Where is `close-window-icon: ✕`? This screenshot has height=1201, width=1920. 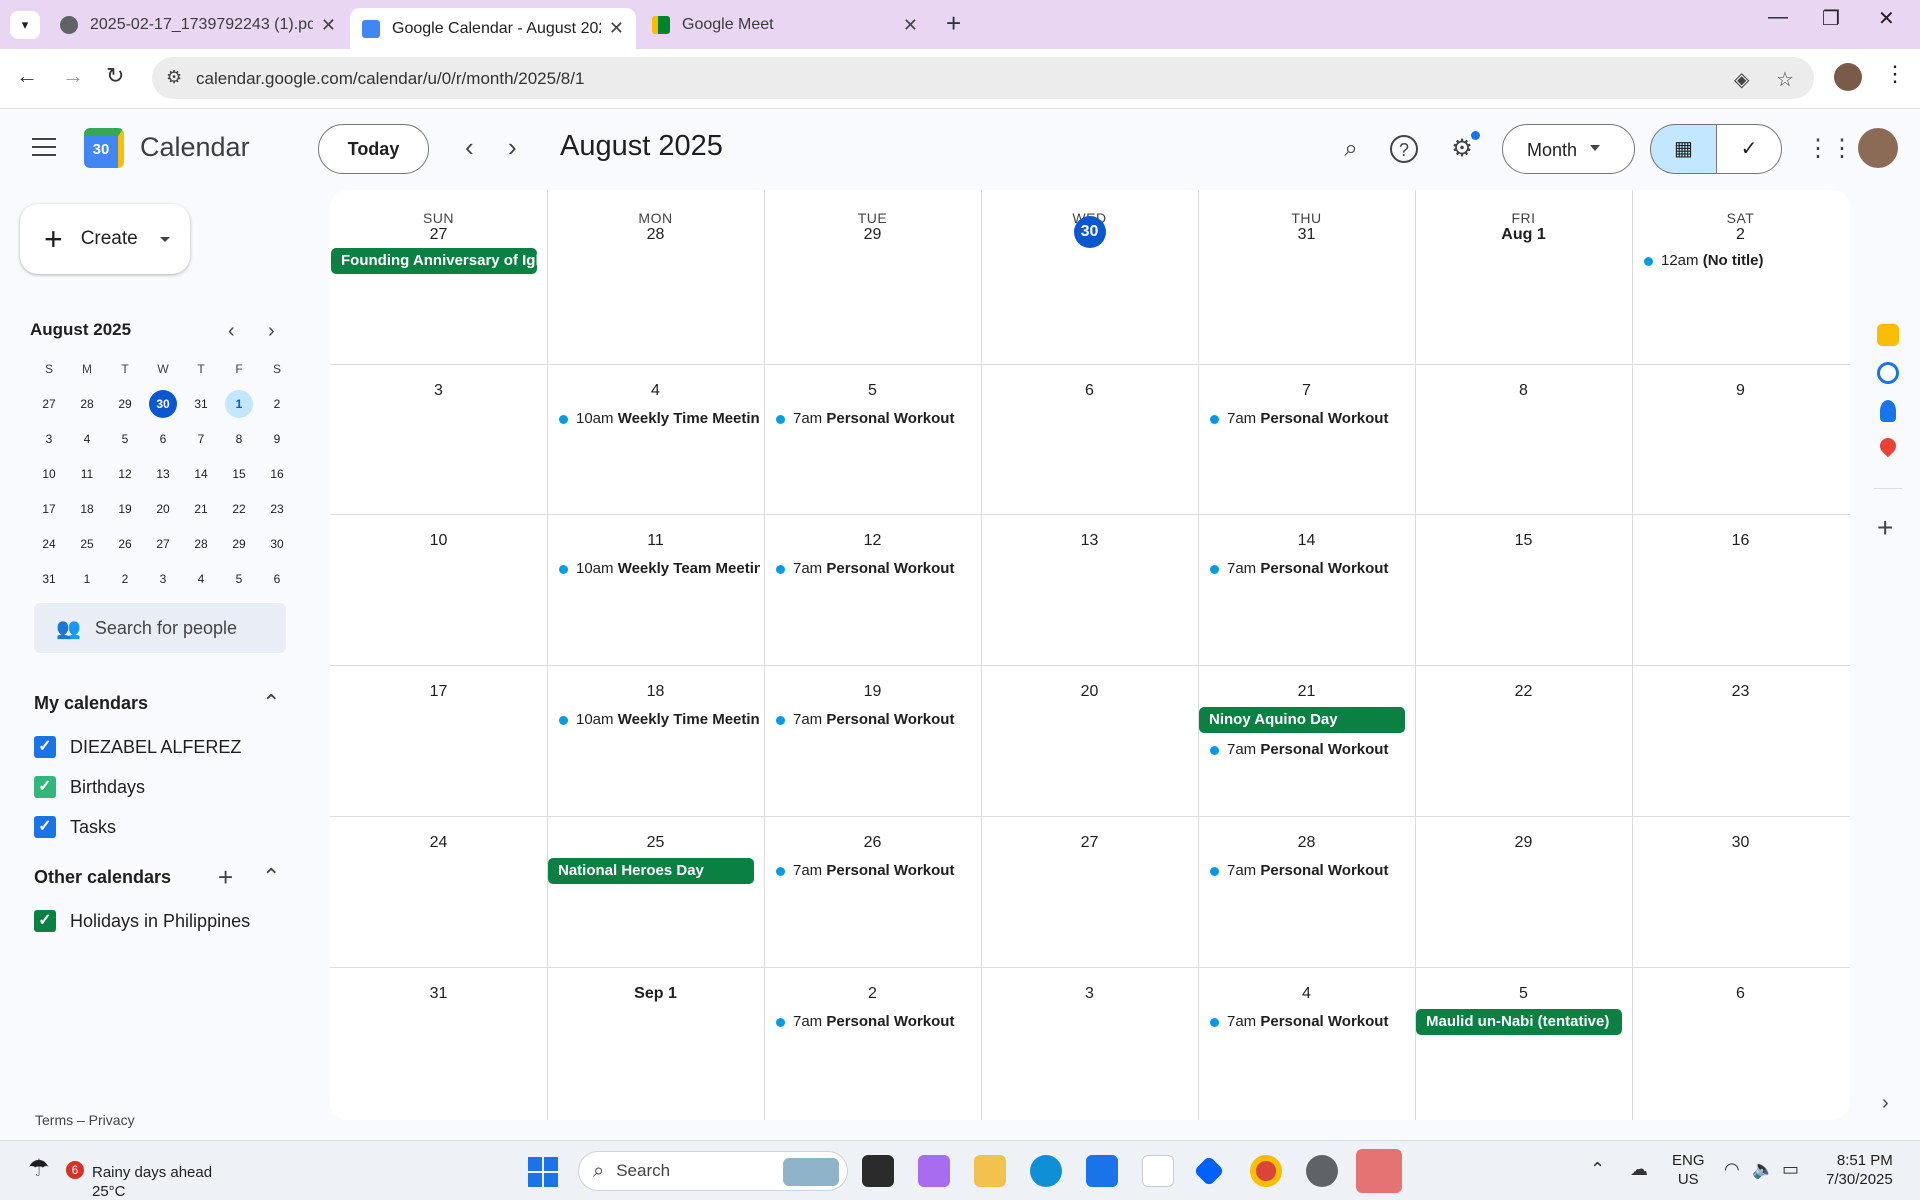
close-window-icon: ✕ is located at coordinates (1886, 18).